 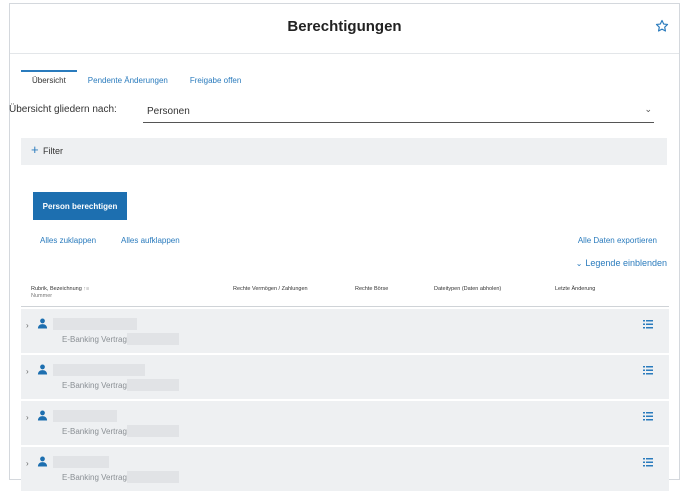 What do you see at coordinates (398, 112) in the screenshot?
I see `grouping-select: Personen ⌄` at bounding box center [398, 112].